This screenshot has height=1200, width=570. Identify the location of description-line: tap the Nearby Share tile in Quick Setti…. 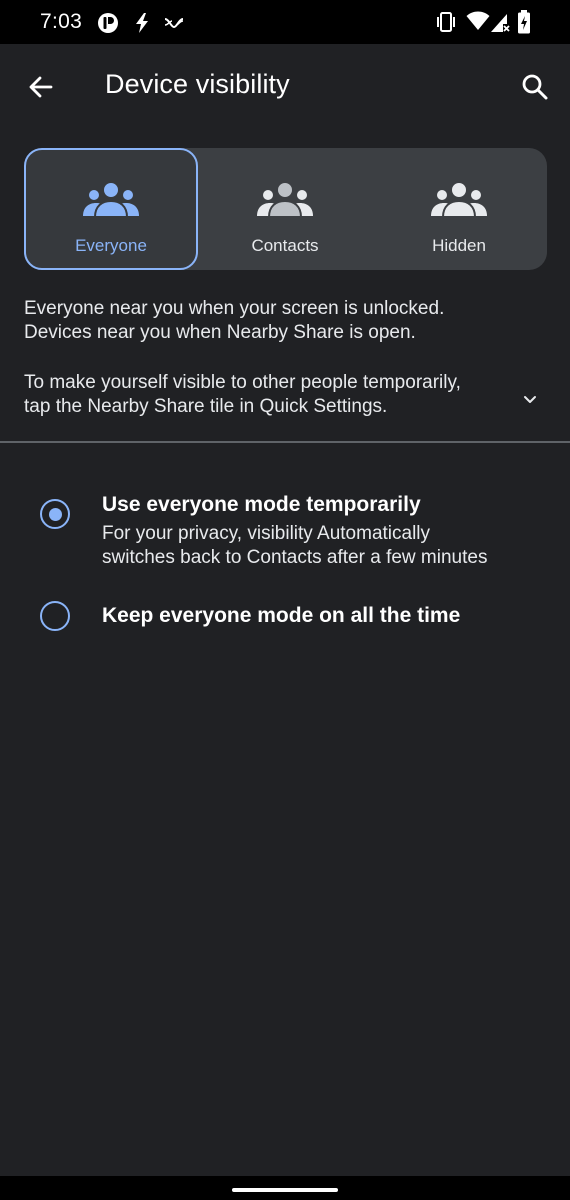
(206, 406).